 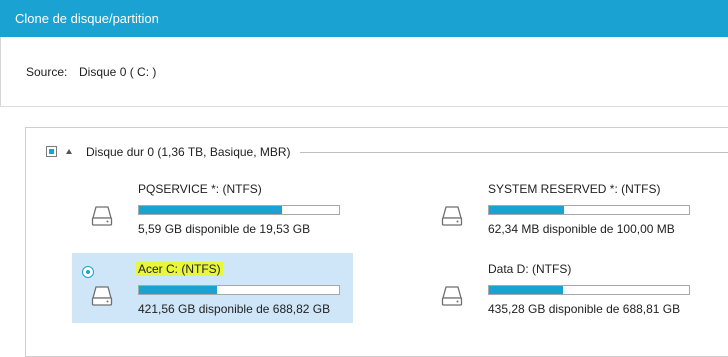 What do you see at coordinates (234, 309) in the screenshot?
I see `partition-free-space: 421,56 GB disponible de 688,82 GB` at bounding box center [234, 309].